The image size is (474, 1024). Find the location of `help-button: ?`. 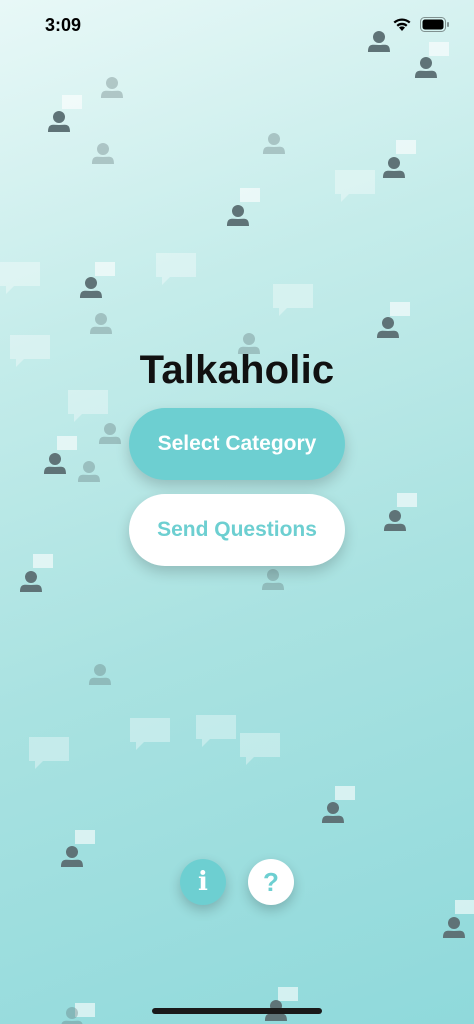

help-button: ? is located at coordinates (271, 882).